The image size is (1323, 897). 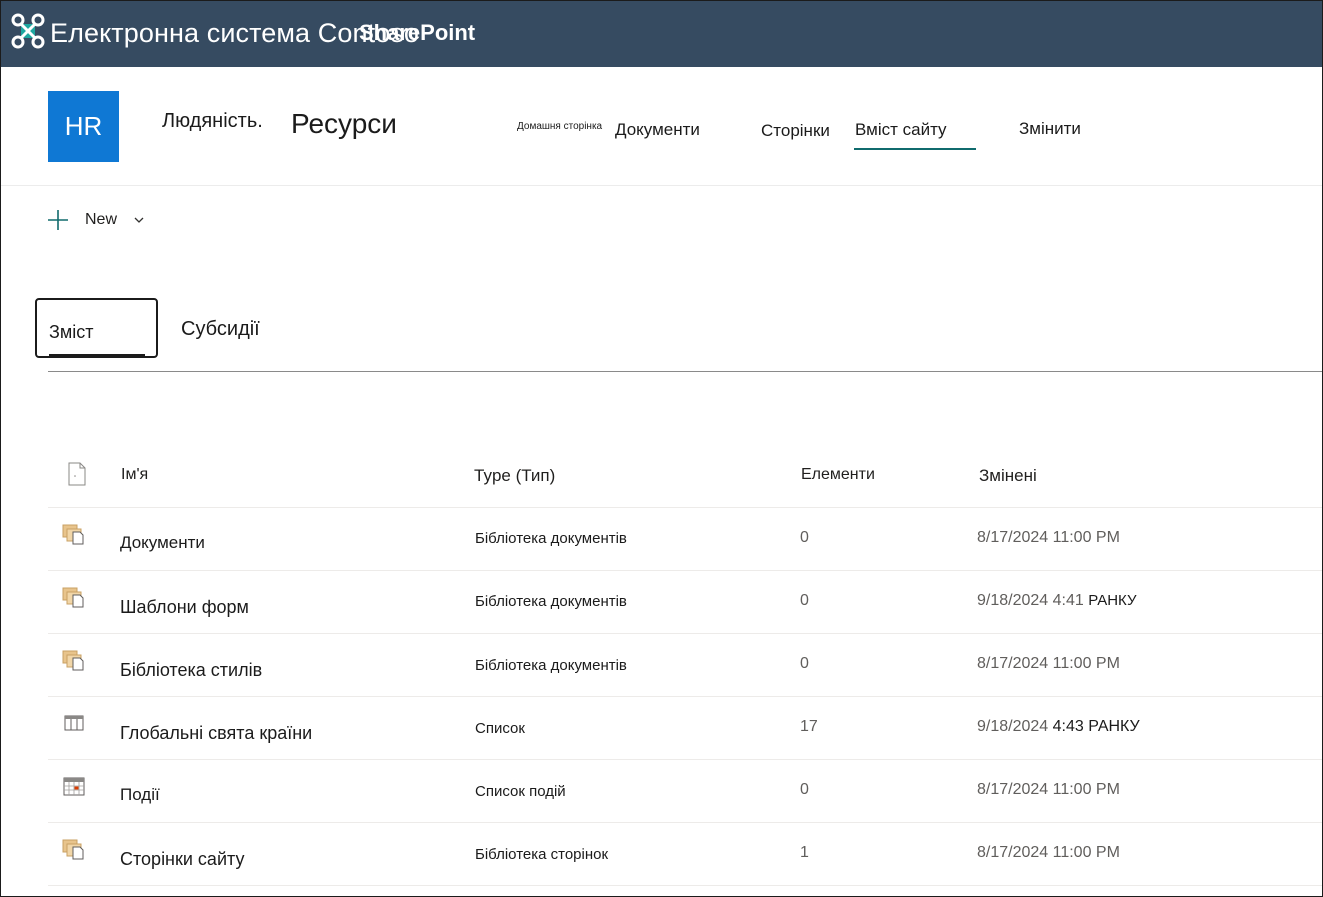 I want to click on suite-bar: Електронна система Contoso SharePoint, so click(x=661, y=34).